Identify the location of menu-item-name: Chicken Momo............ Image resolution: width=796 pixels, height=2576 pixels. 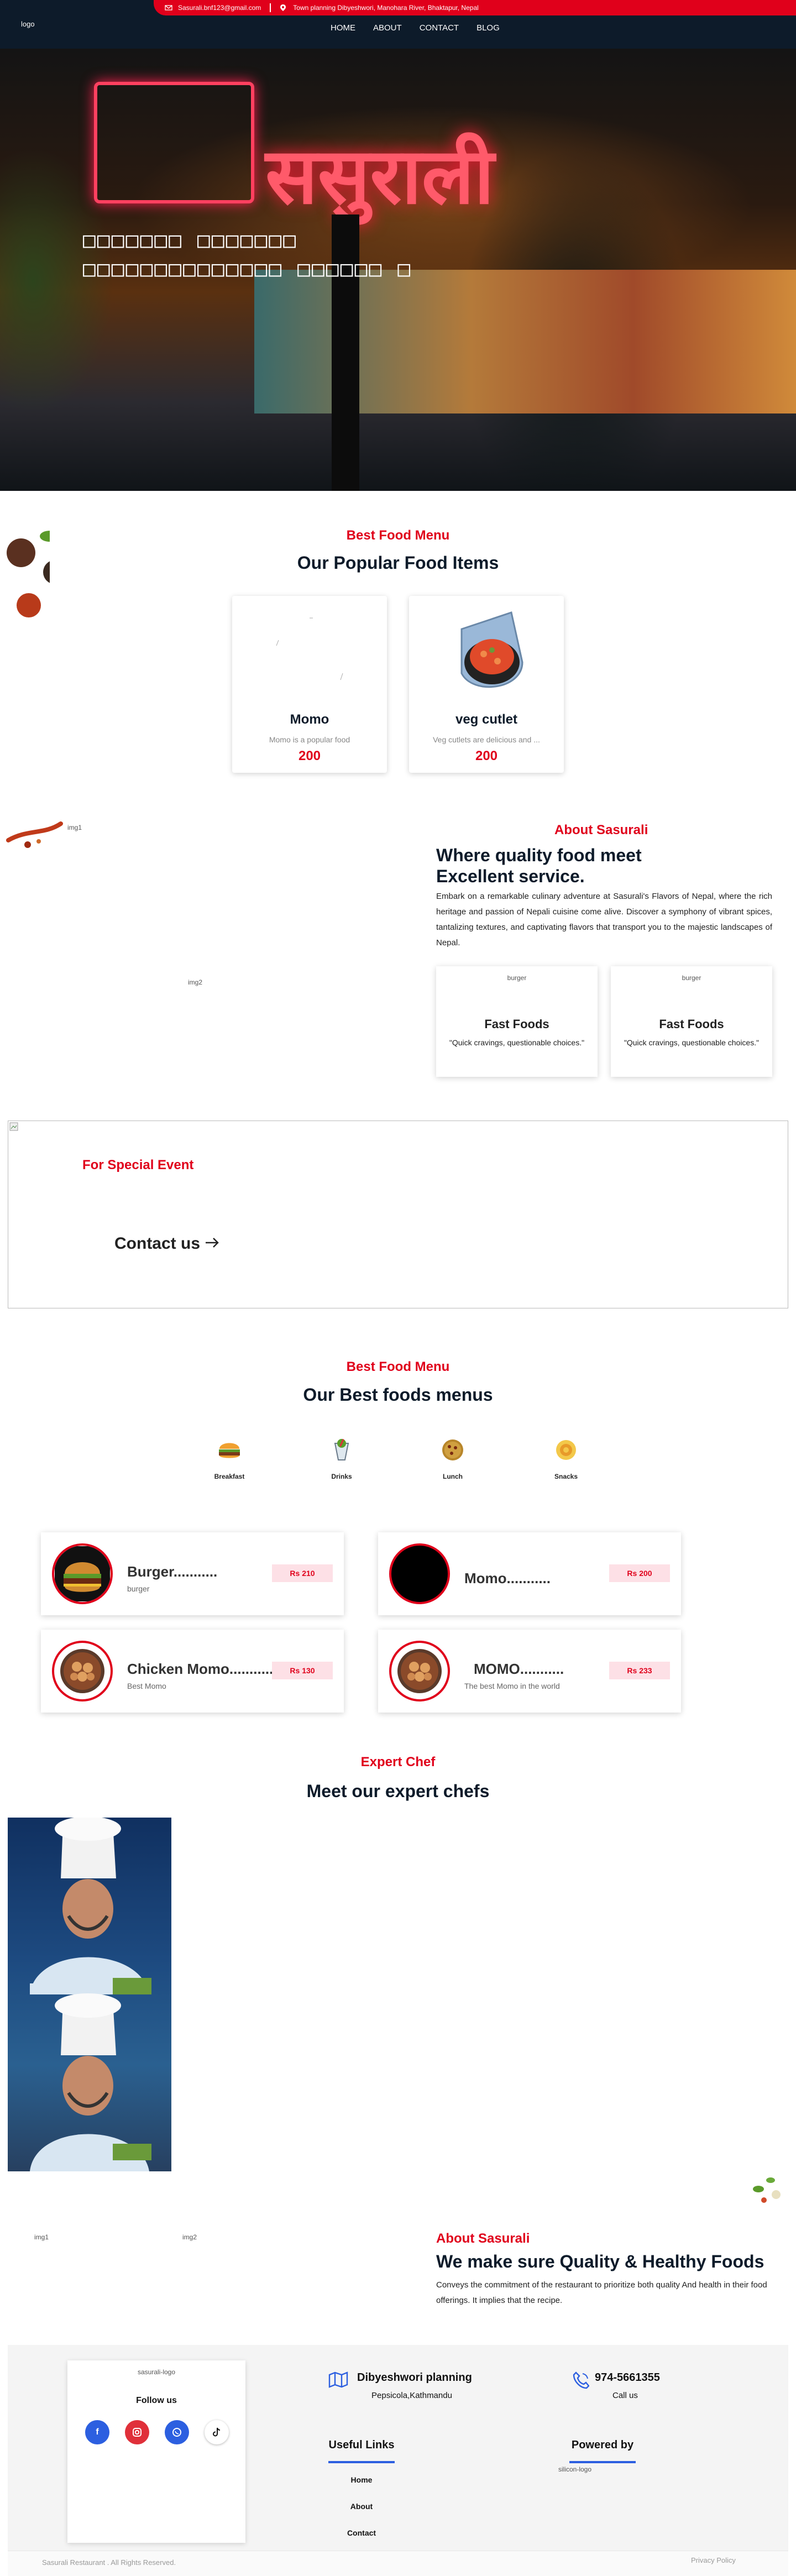
(201, 1669).